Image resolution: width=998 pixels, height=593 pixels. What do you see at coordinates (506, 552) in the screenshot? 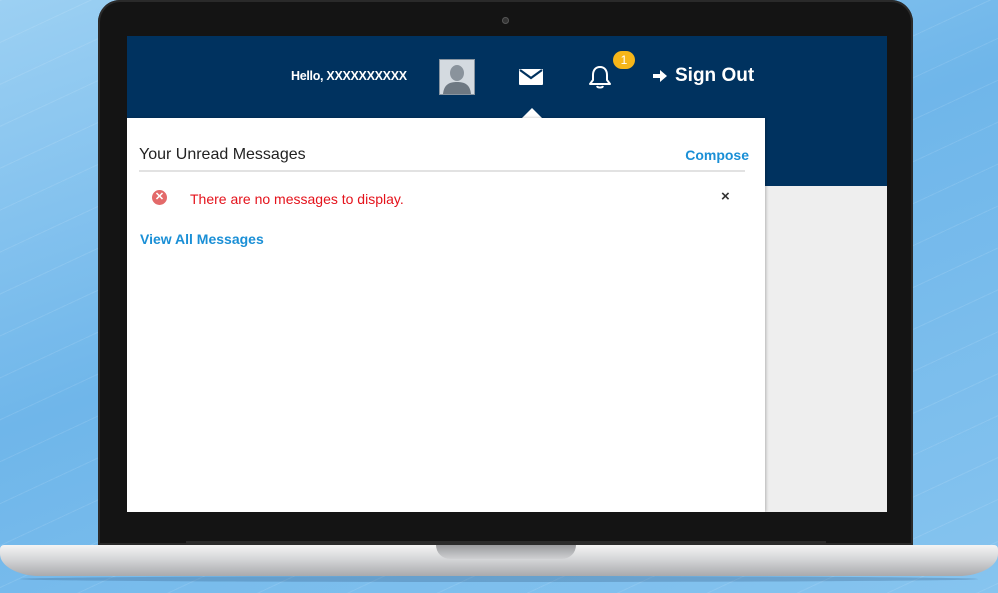
I see `laptop-notch` at bounding box center [506, 552].